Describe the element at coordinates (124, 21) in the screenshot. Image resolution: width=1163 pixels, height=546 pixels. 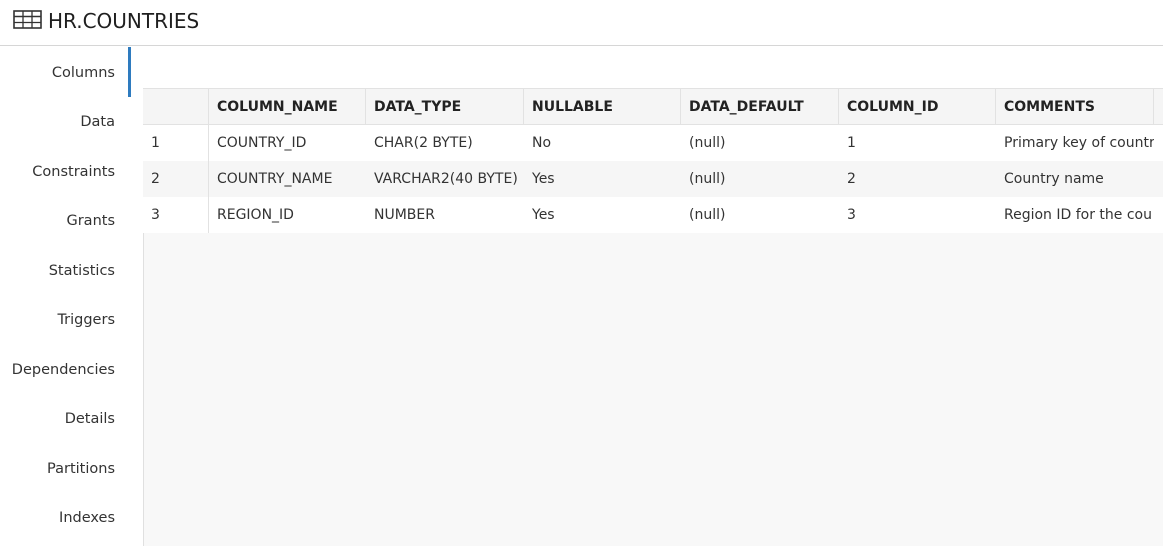
I see `page-title: HR.COUNTRIES` at that location.